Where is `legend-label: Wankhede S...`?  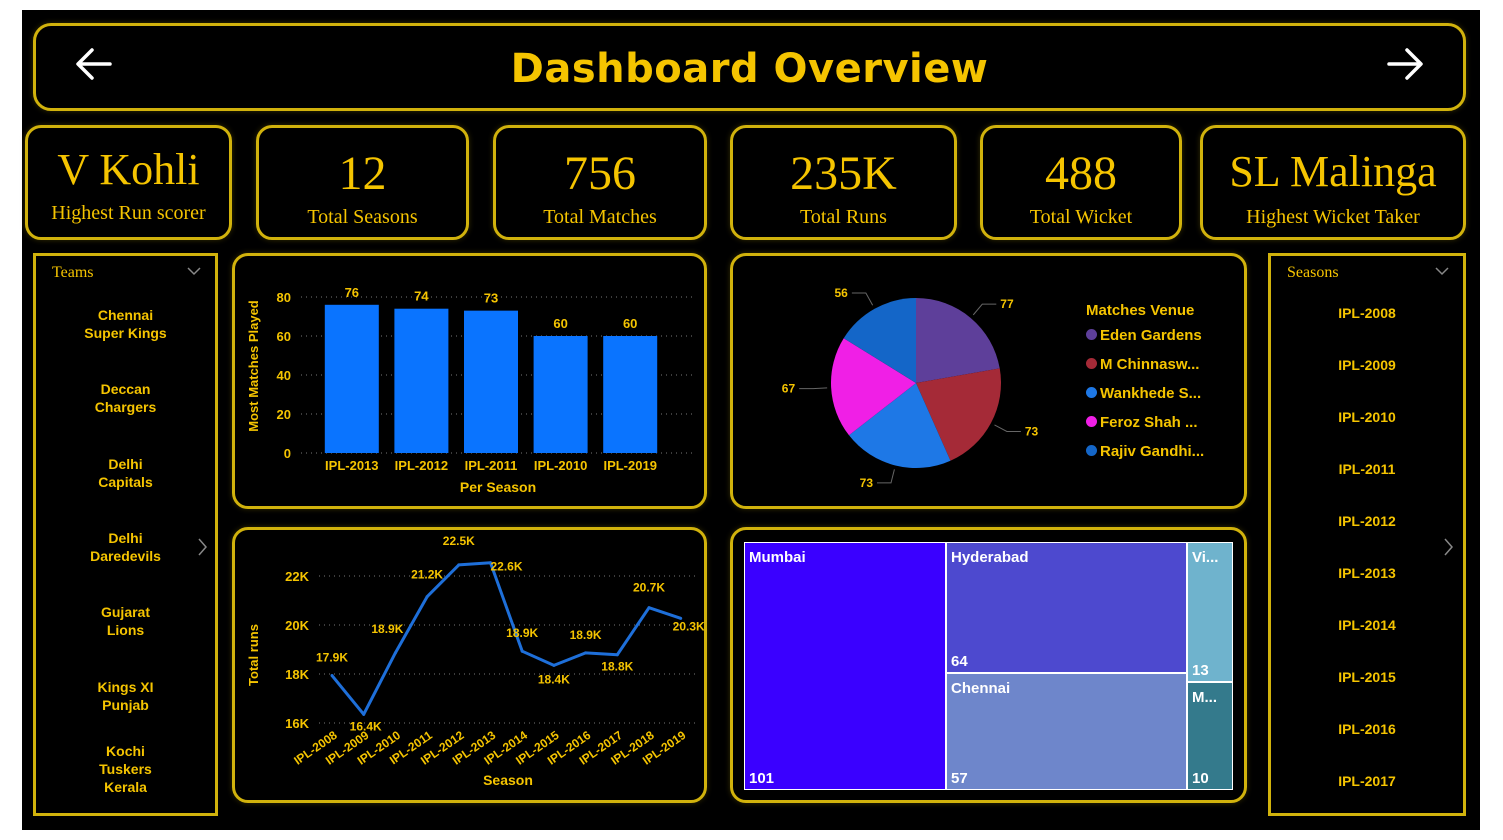
legend-label: Wankhede S... is located at coordinates (1151, 393).